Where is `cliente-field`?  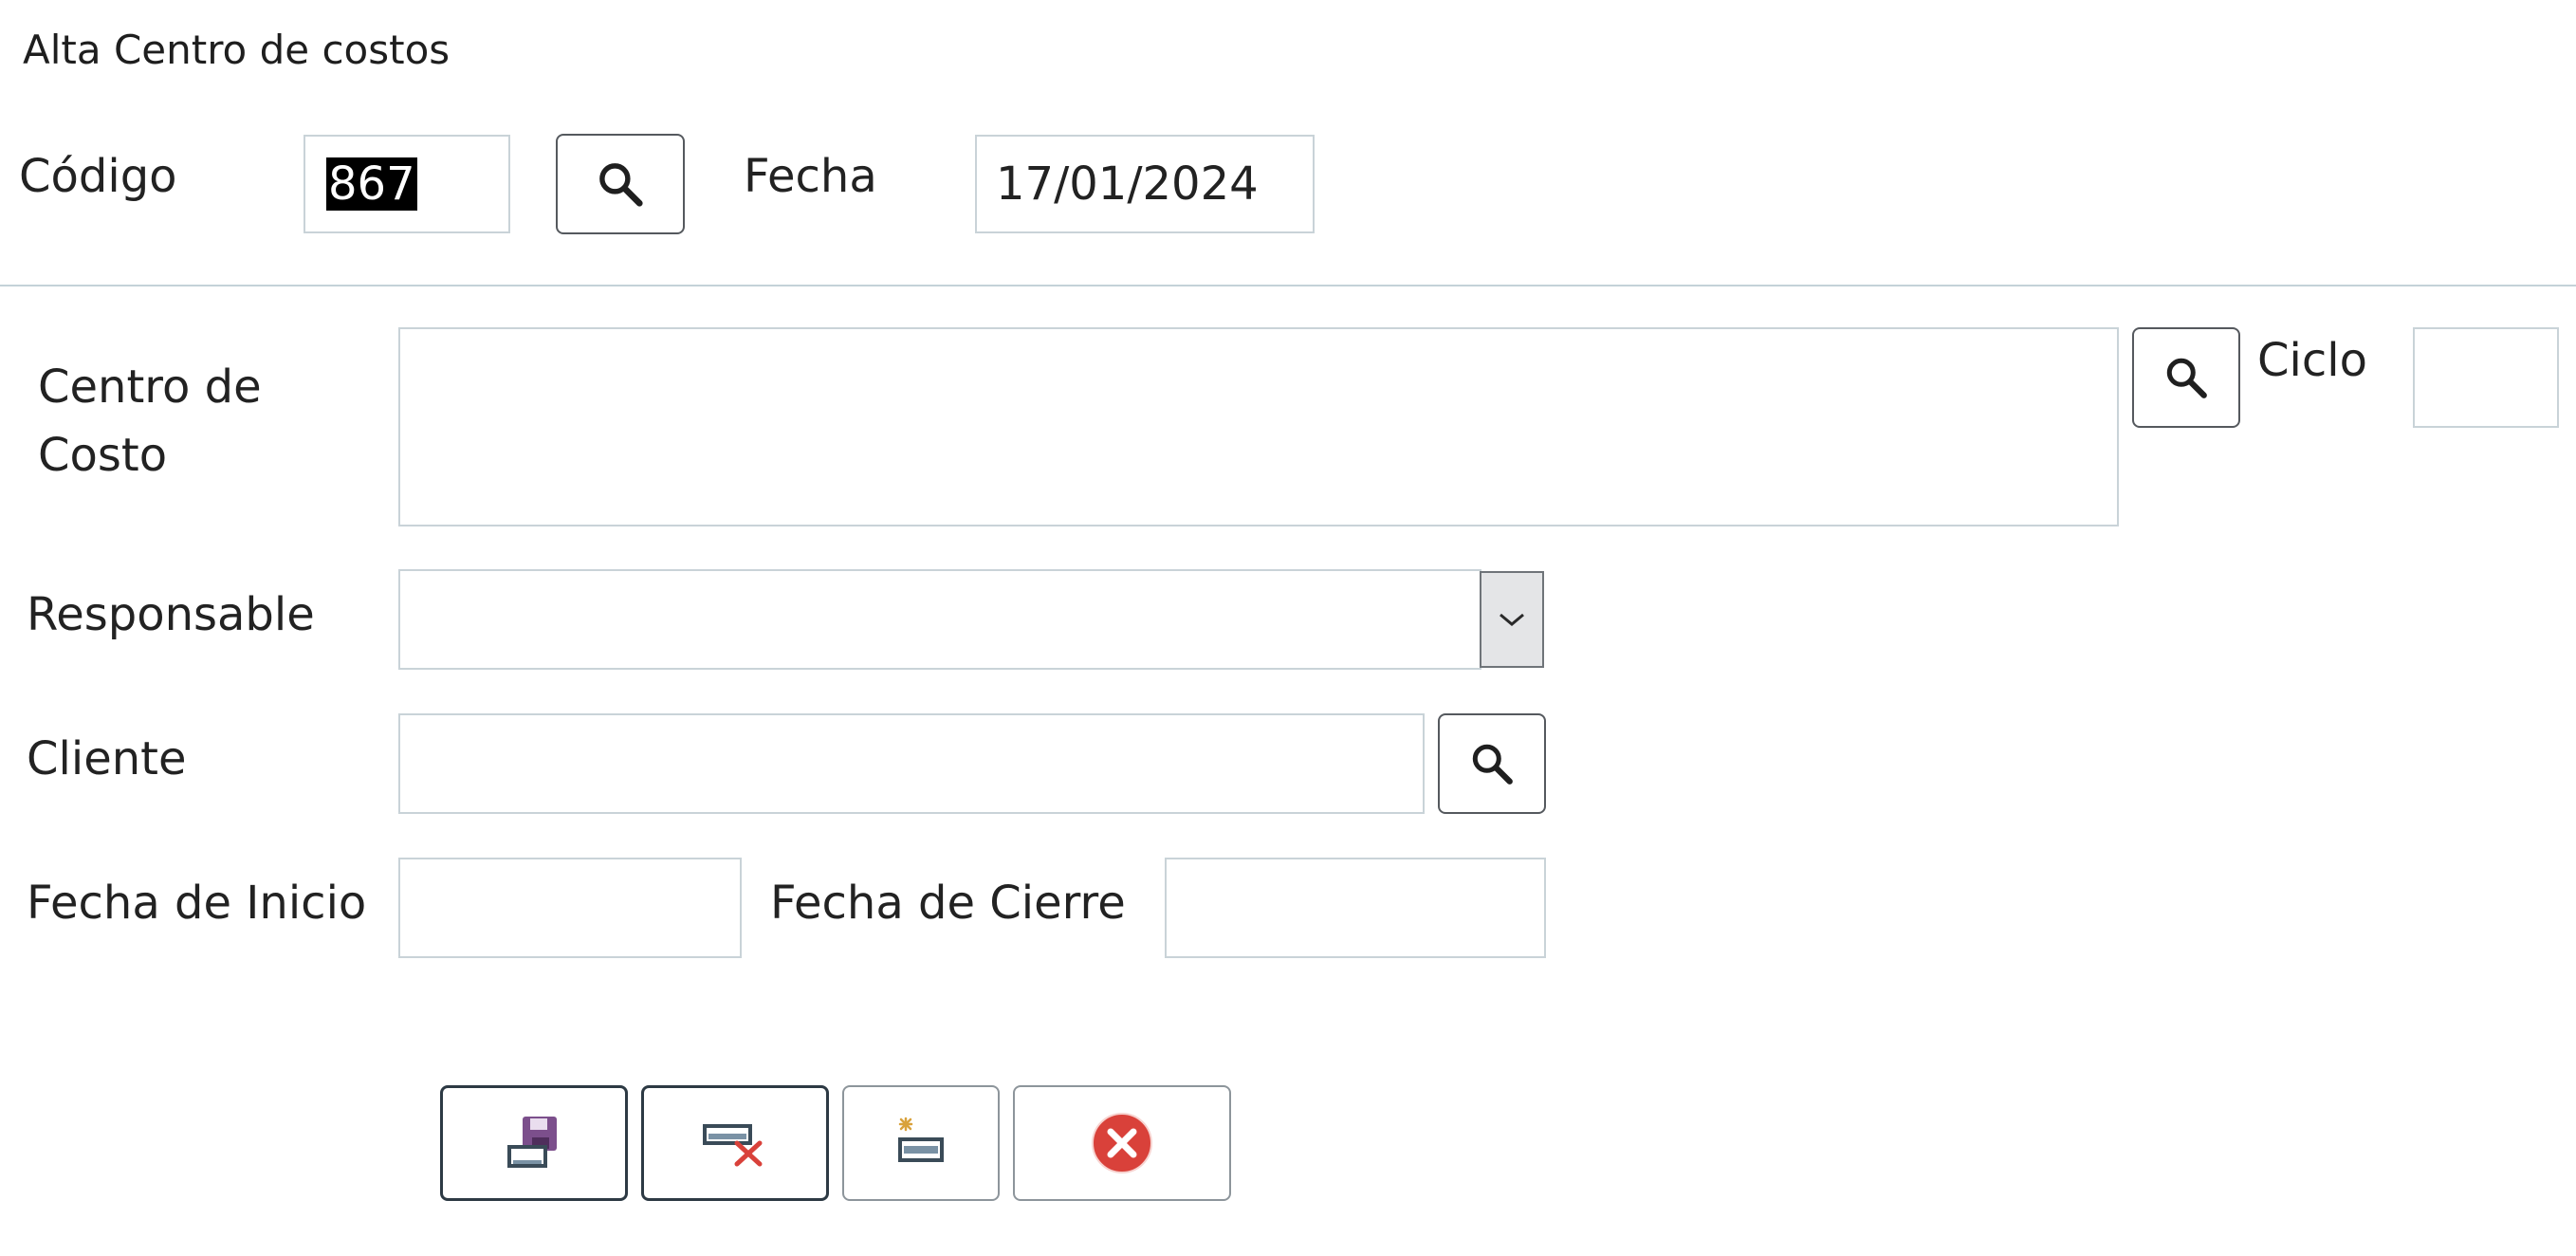
cliente-field is located at coordinates (911, 763).